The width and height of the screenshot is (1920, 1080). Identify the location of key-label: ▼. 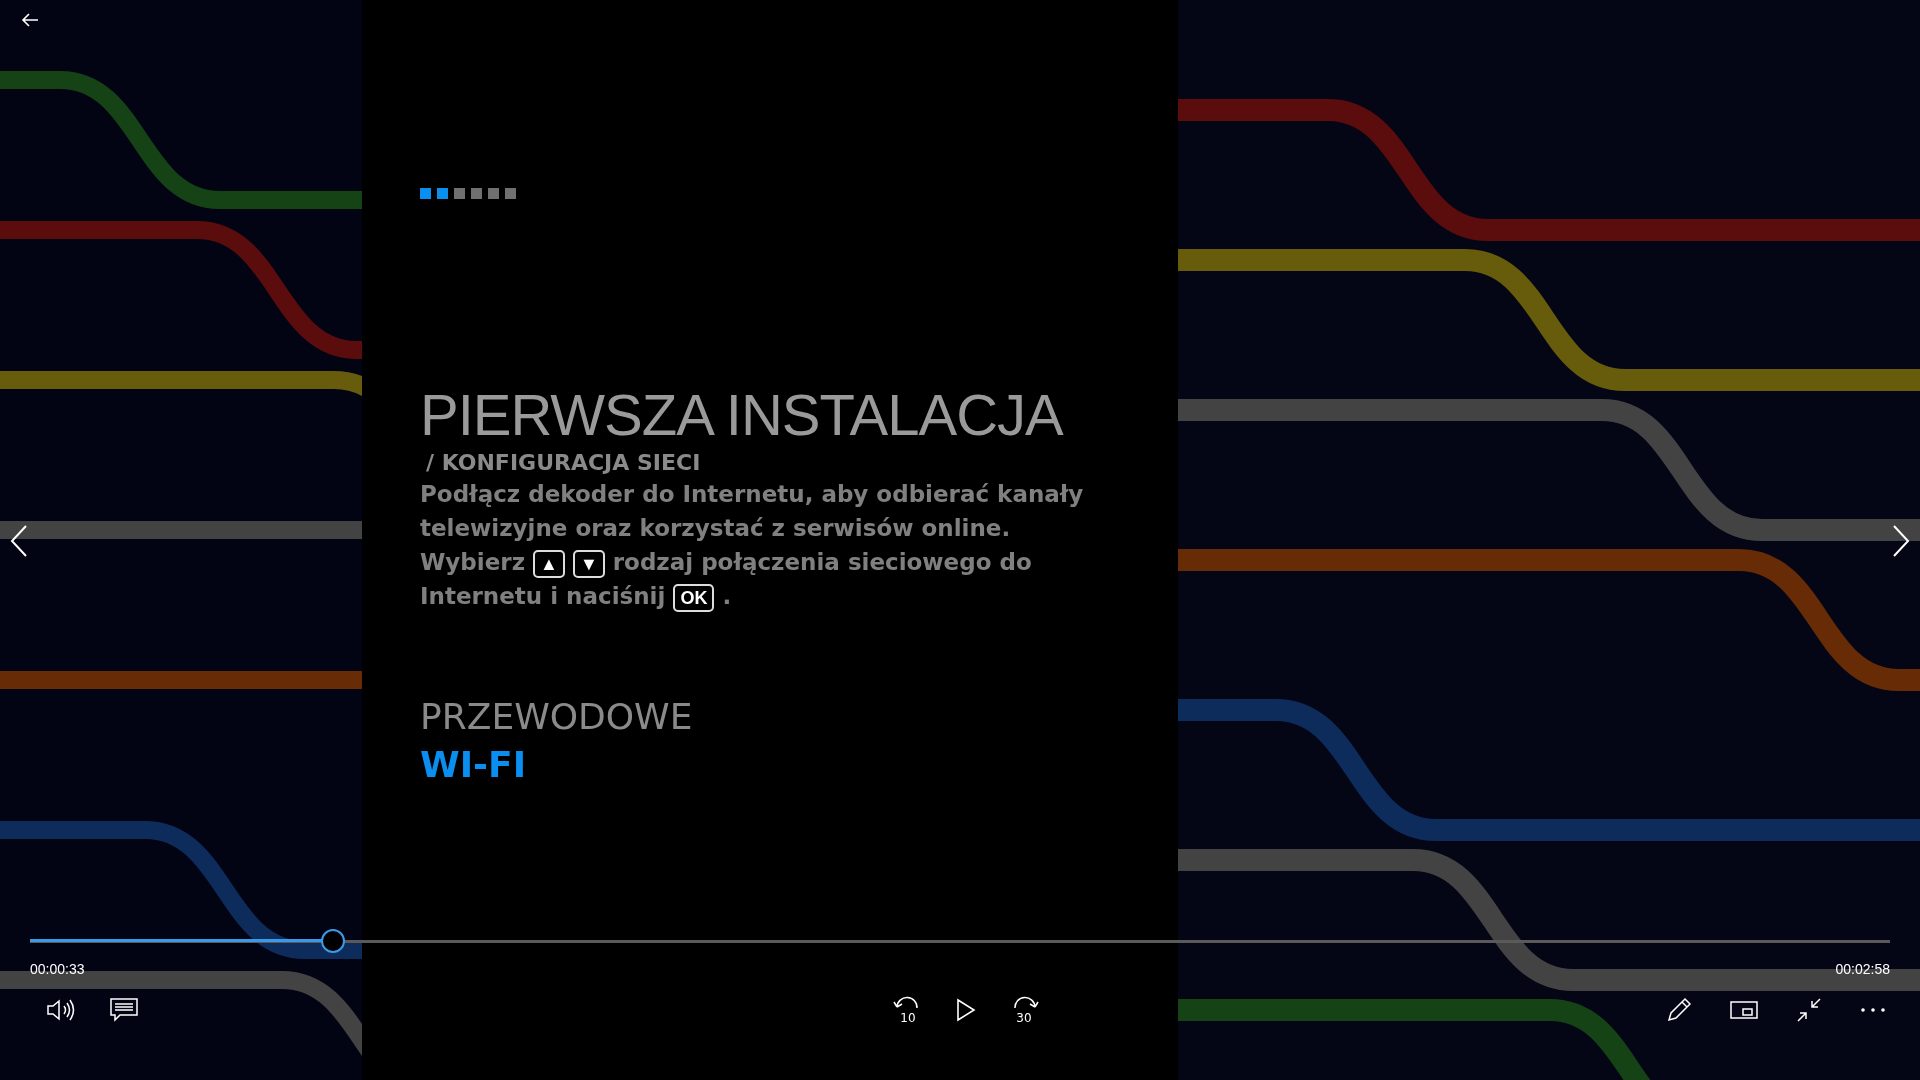
(588, 564).